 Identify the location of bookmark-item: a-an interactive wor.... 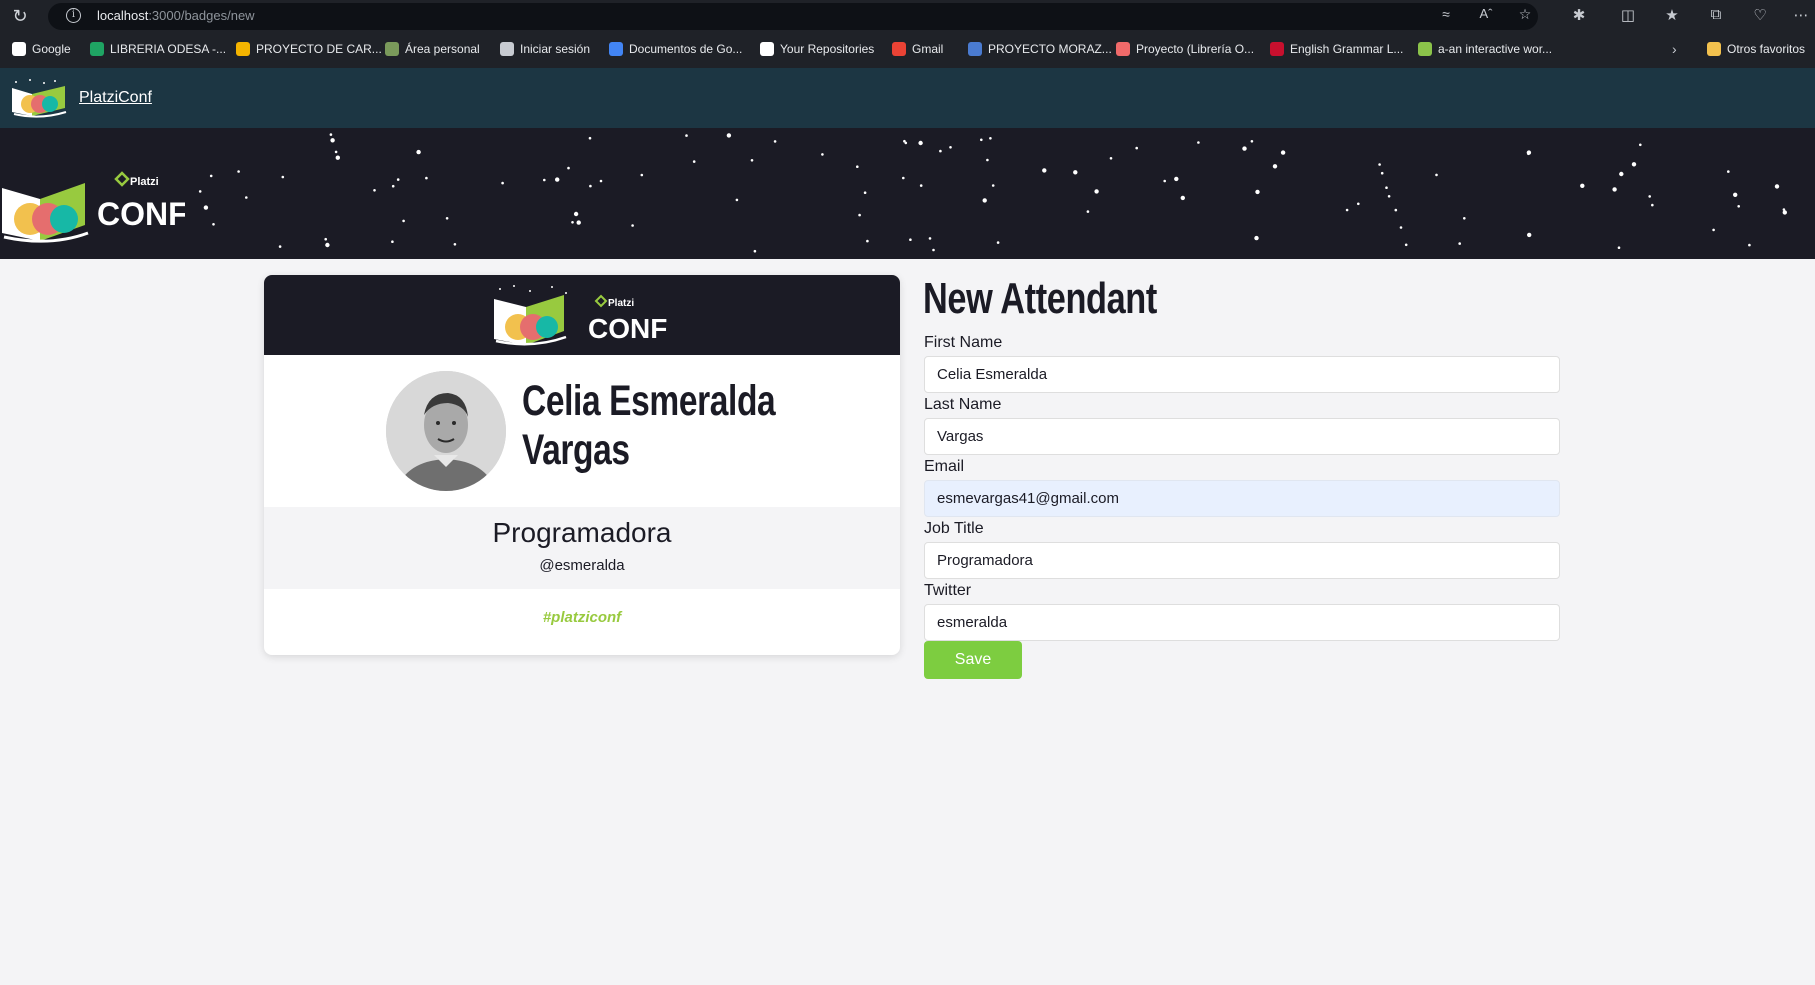
(1485, 49).